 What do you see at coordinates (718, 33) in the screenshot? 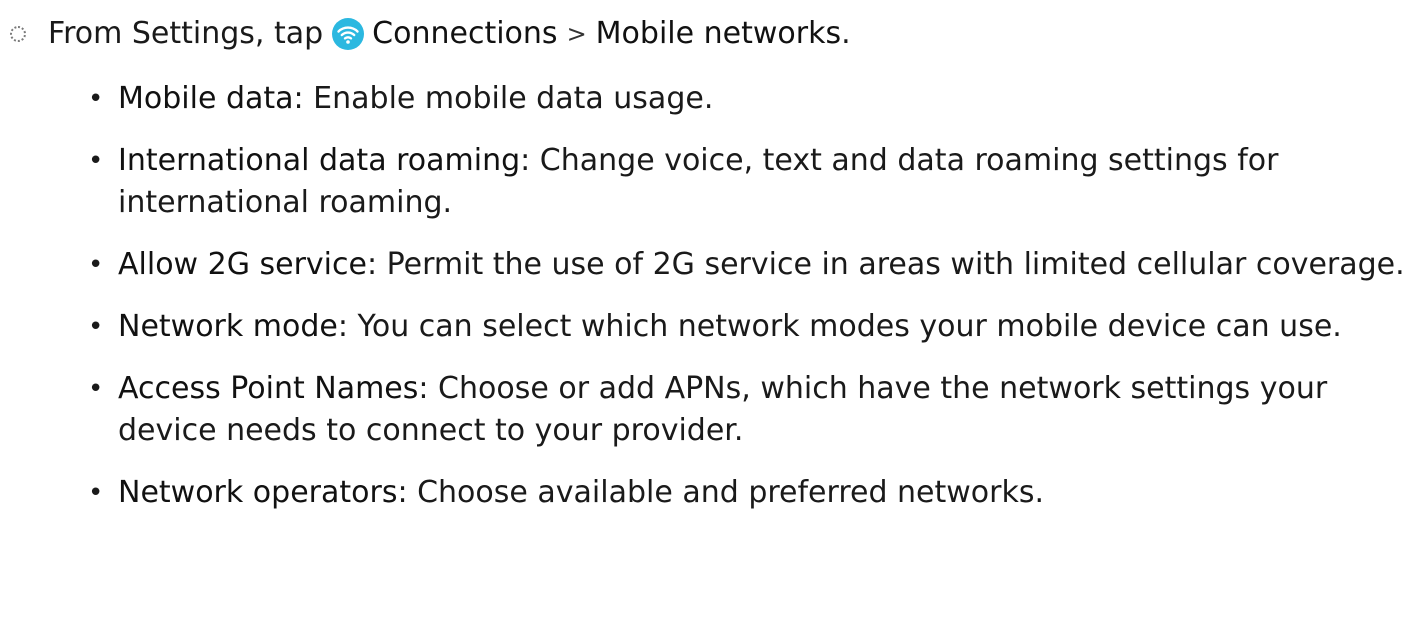
I see `mobile-networks-label: Mobile networks` at bounding box center [718, 33].